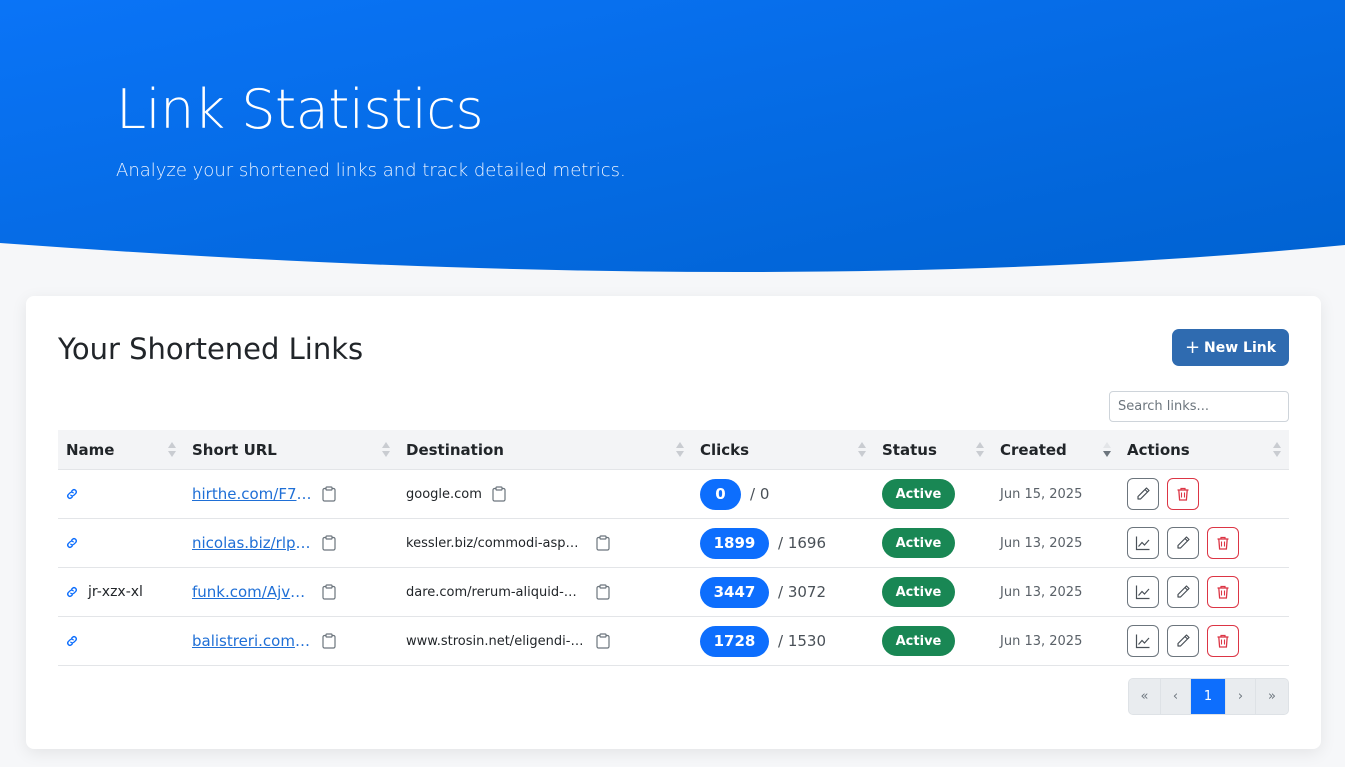  I want to click on page-title: Link Statistics, so click(300, 109).